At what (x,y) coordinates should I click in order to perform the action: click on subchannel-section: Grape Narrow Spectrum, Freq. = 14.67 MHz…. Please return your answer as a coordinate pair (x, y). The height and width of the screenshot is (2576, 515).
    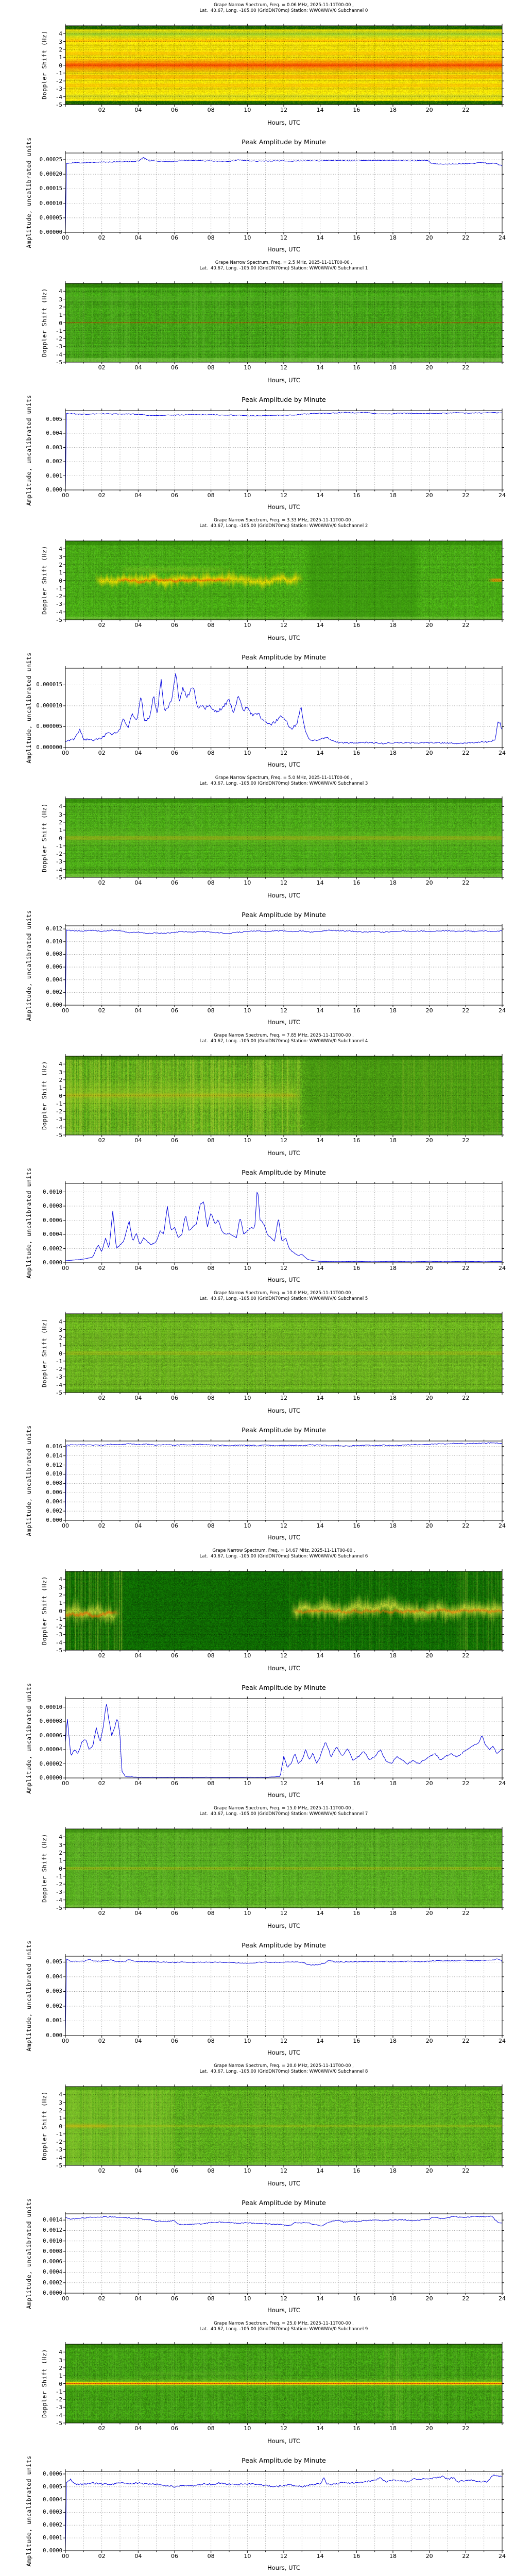
    Looking at the image, I should click on (257, 1674).